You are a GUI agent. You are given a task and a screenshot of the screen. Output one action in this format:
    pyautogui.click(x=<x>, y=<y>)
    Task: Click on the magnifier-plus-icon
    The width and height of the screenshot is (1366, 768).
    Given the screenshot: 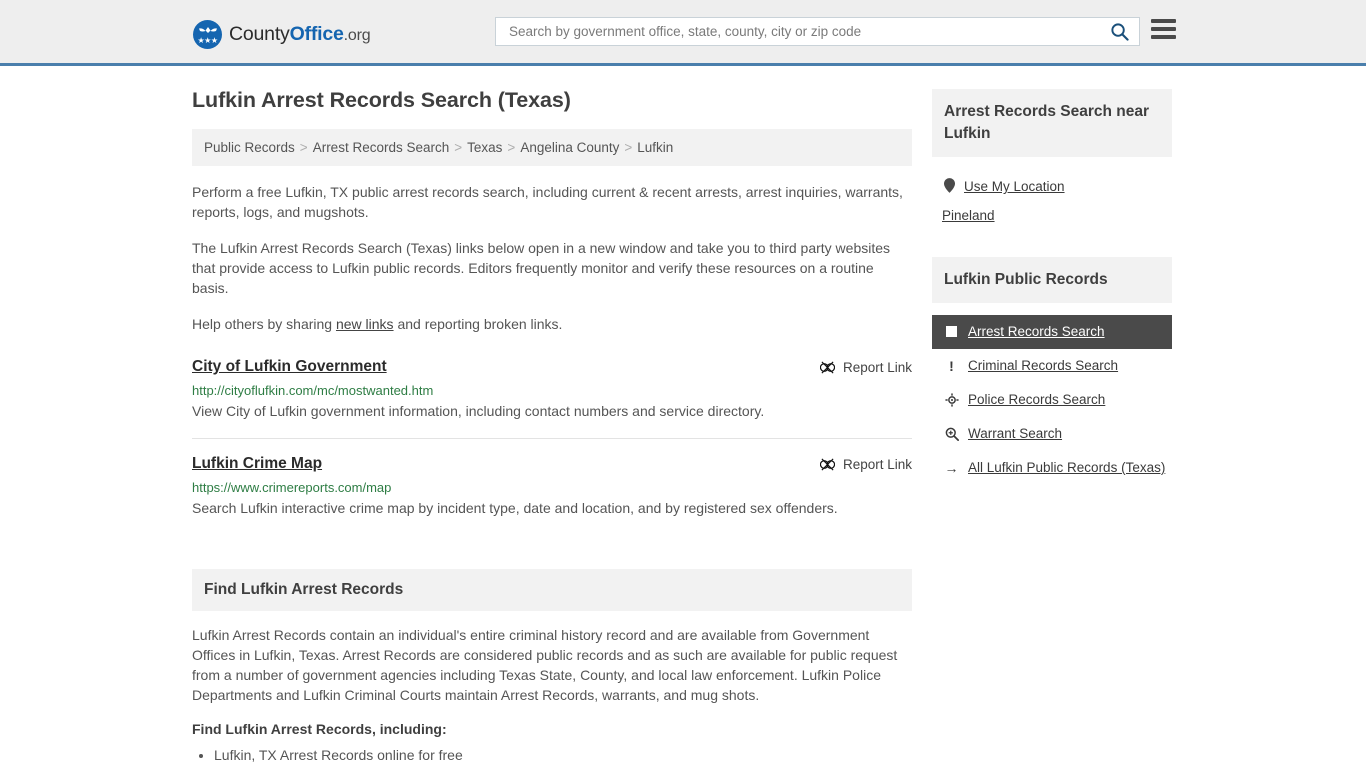 What is the action you would take?
    pyautogui.click(x=951, y=433)
    